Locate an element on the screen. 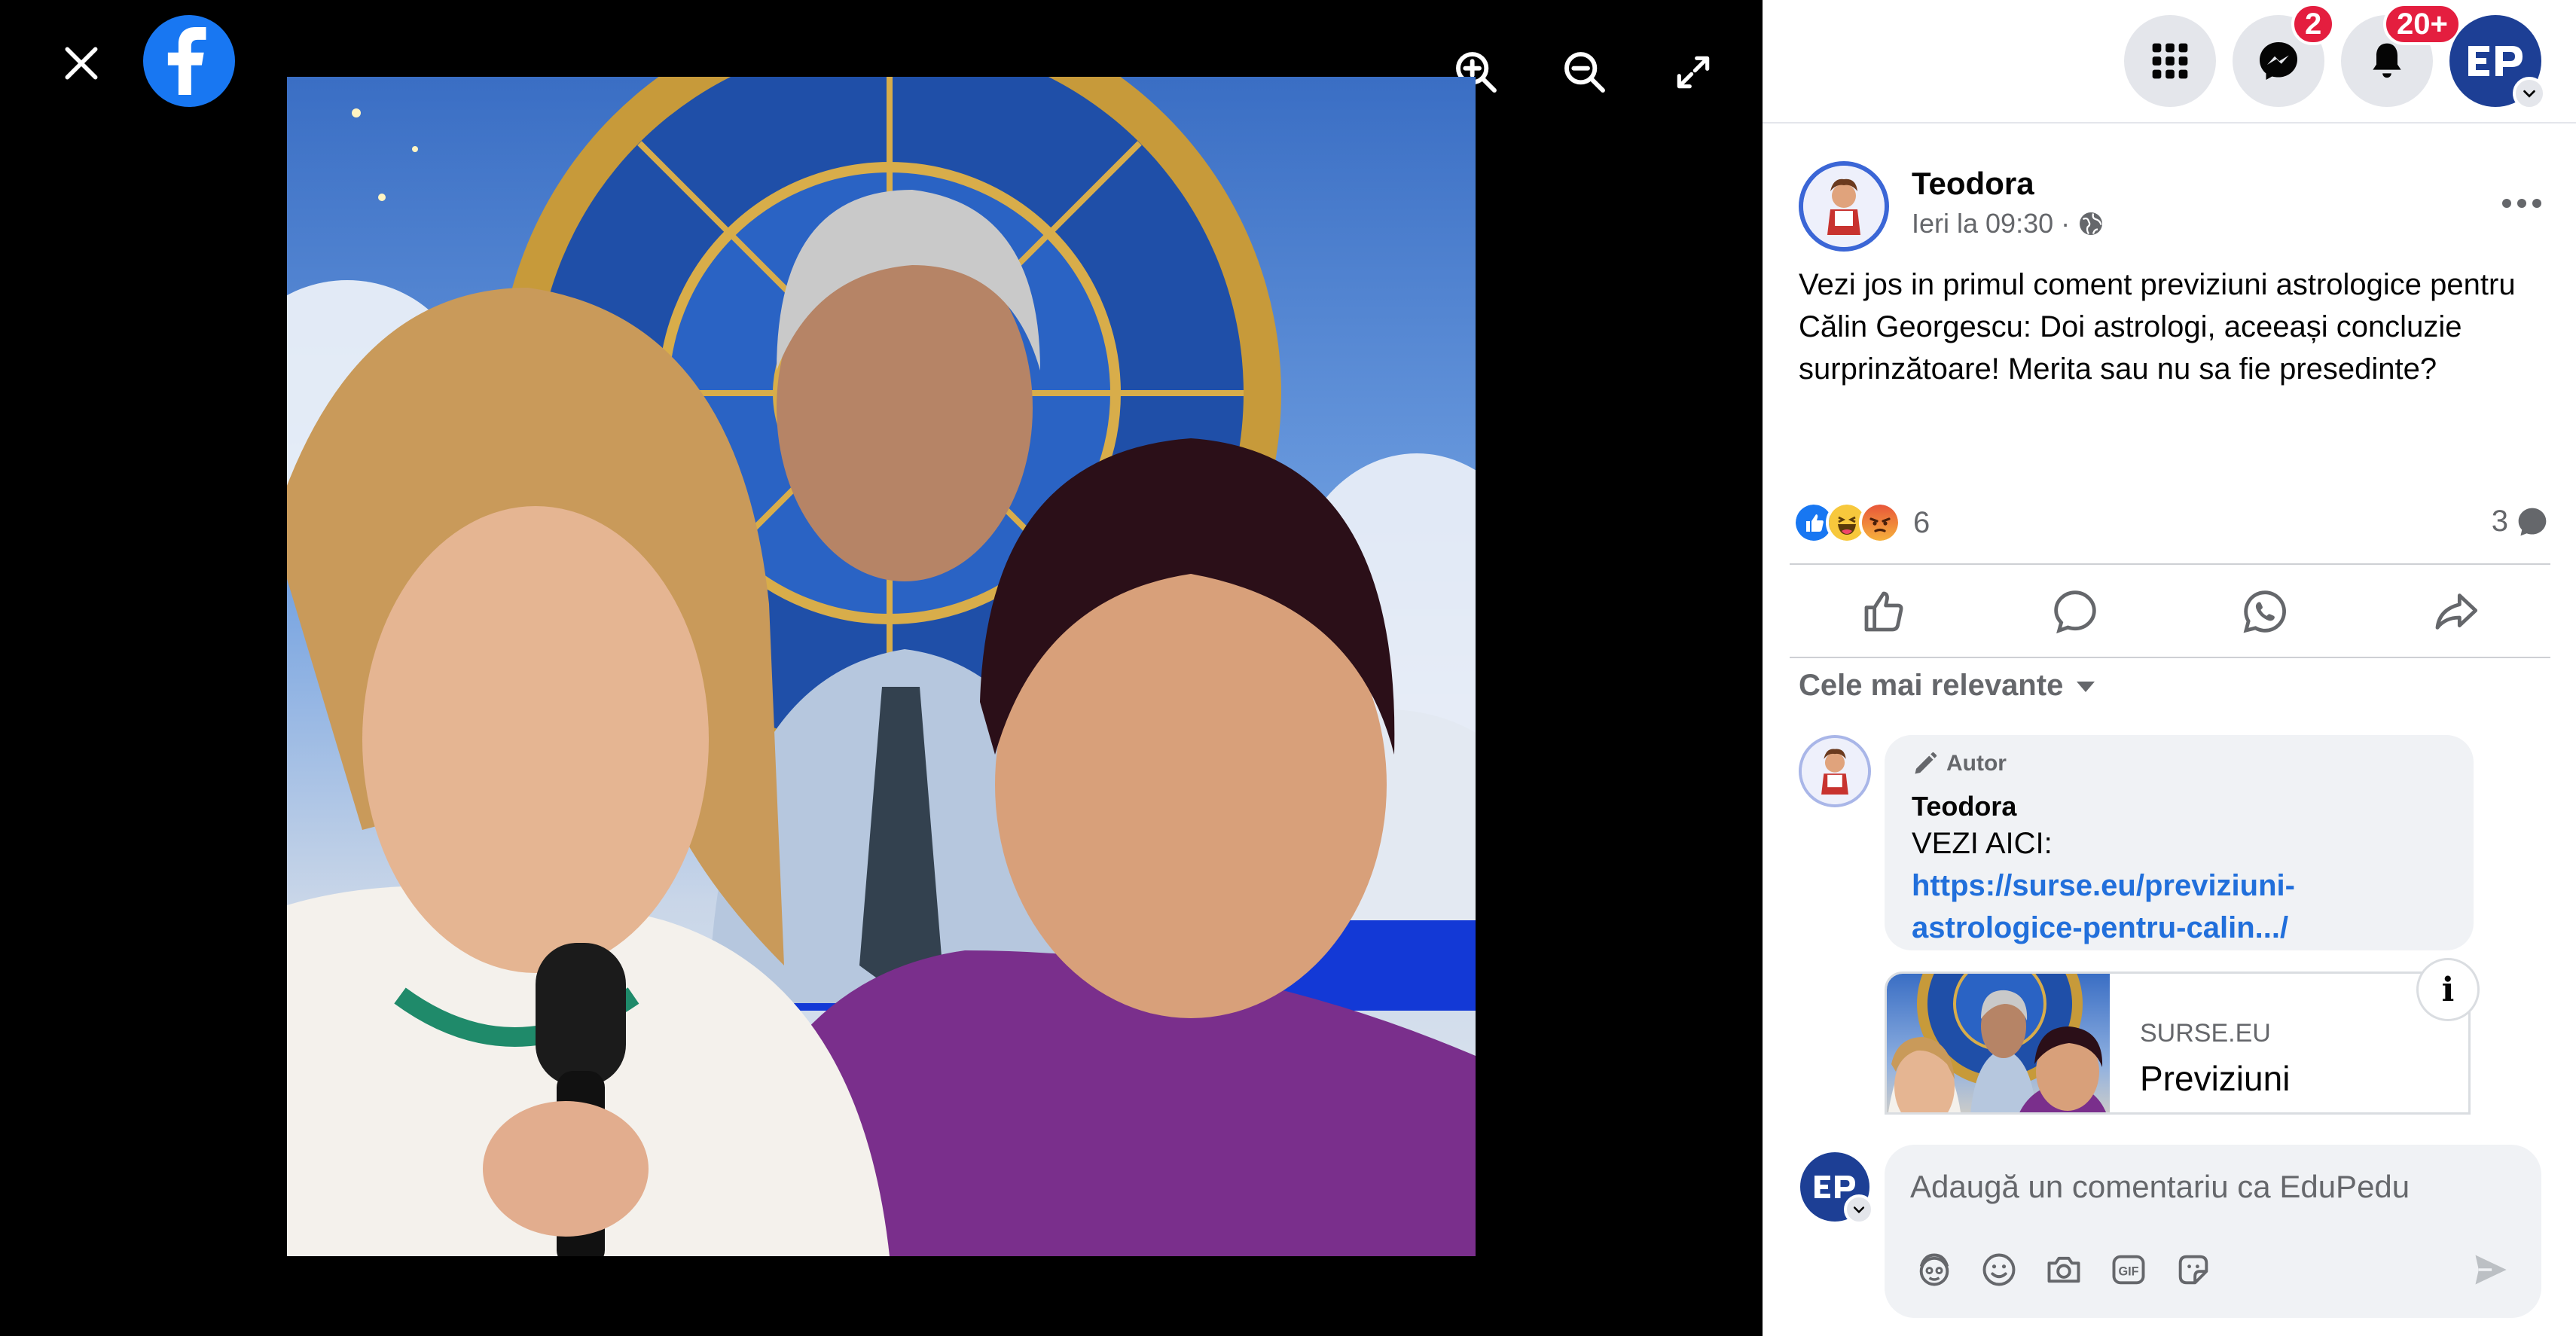 The height and width of the screenshot is (1336, 2576). facebook-logo is located at coordinates (189, 61).